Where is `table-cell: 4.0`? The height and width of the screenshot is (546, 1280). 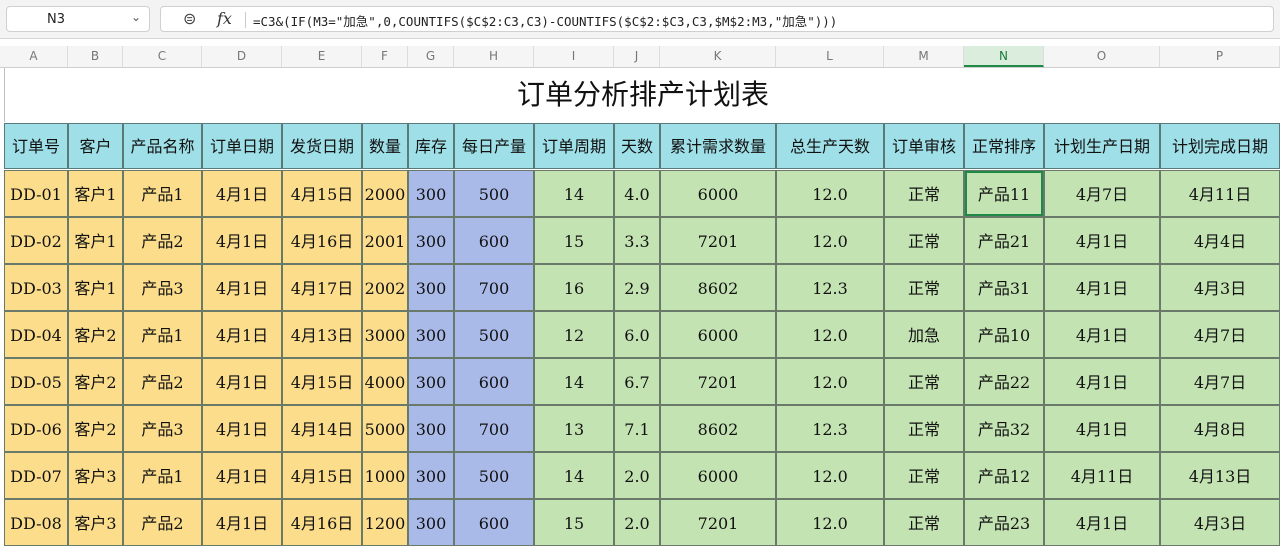 table-cell: 4.0 is located at coordinates (637, 193).